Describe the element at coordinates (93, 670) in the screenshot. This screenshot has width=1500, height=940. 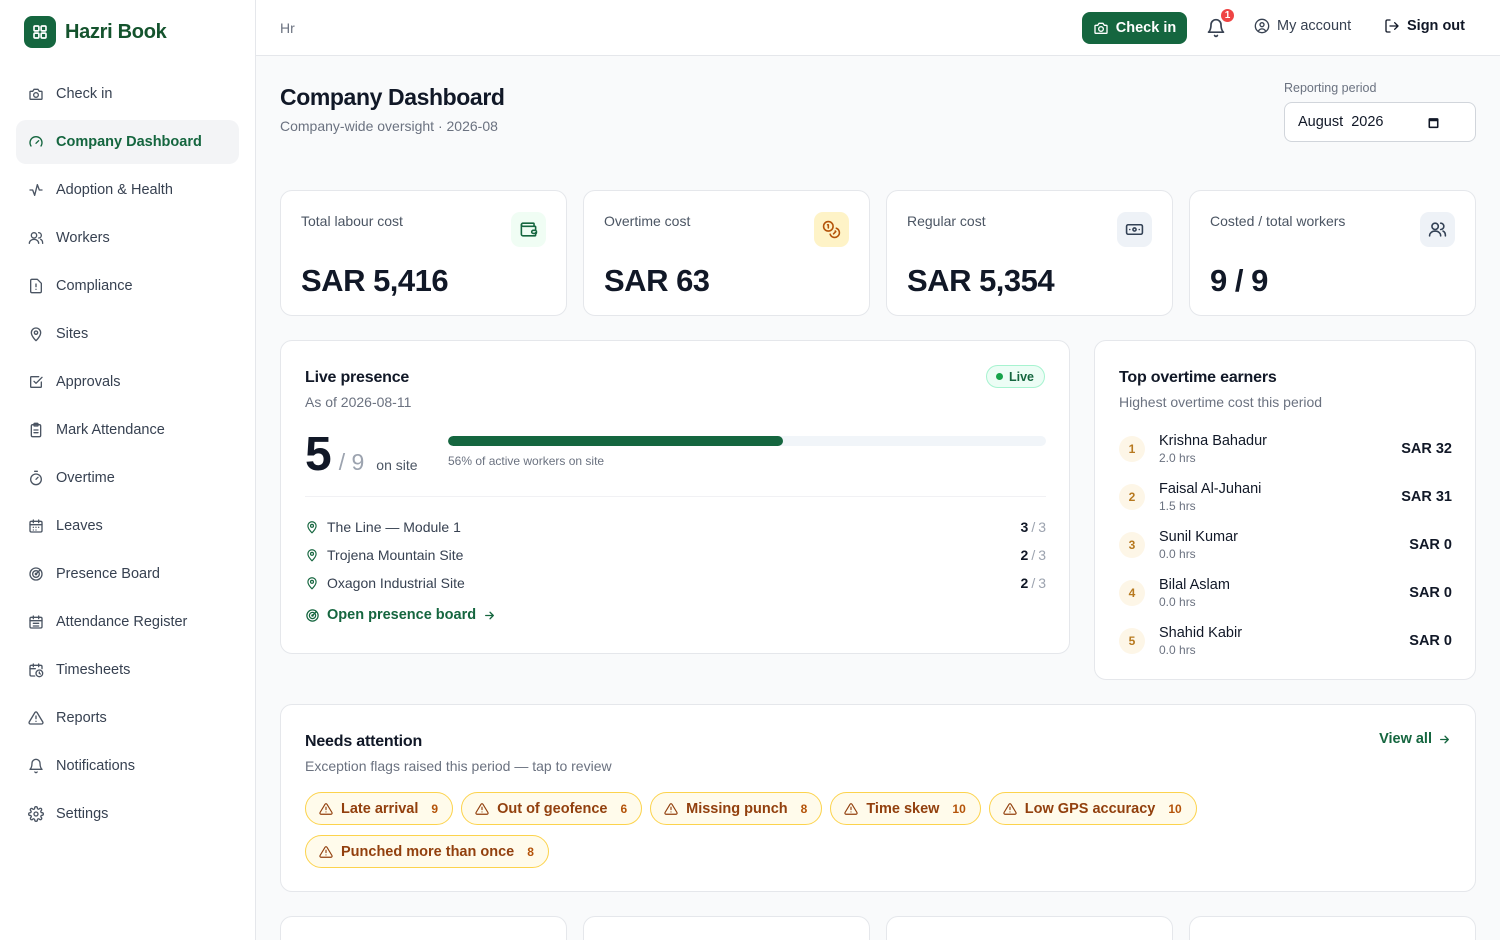
I see `sidebar-item-label: Timesheets` at that location.